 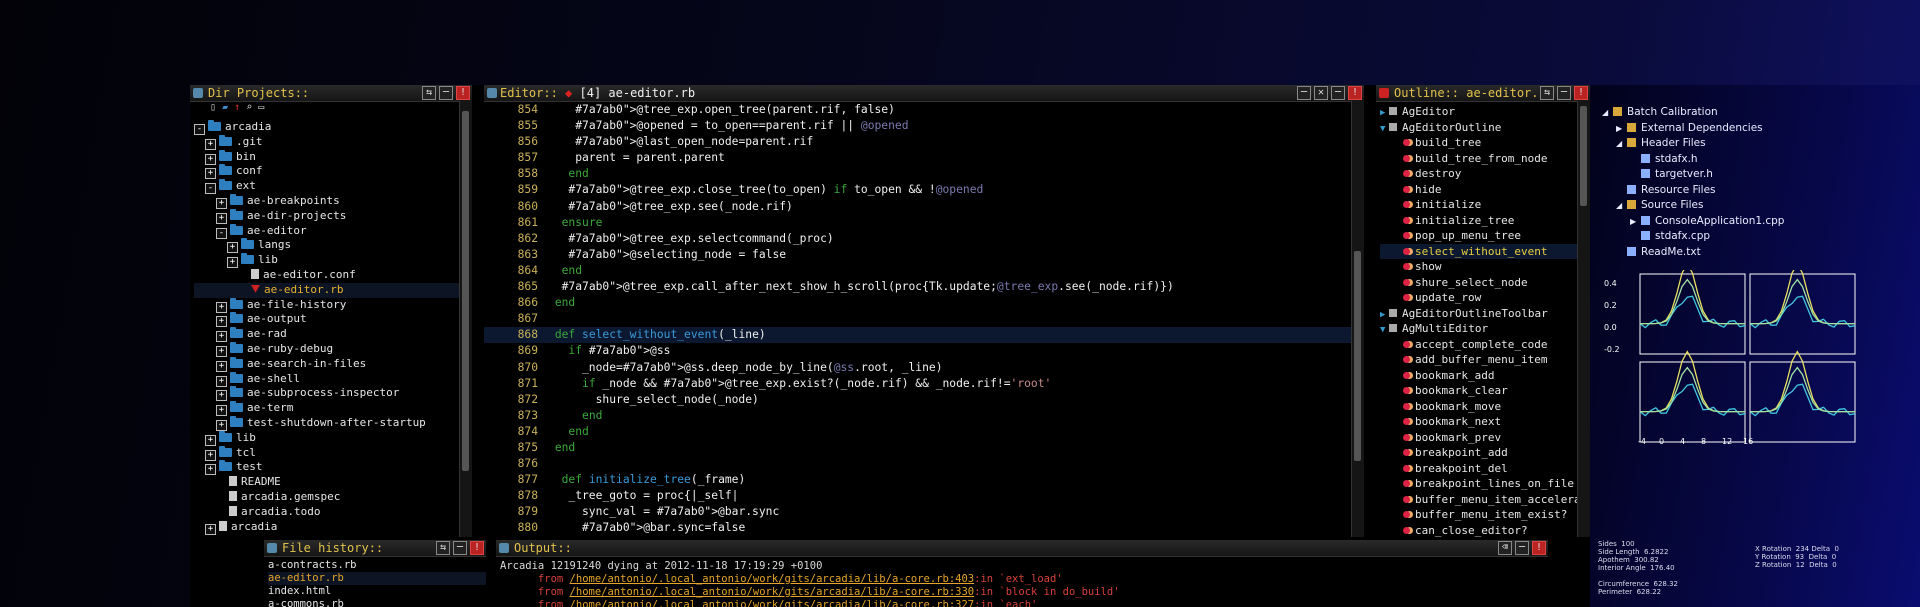 I want to click on tree-item: + tcl, so click(x=333, y=453).